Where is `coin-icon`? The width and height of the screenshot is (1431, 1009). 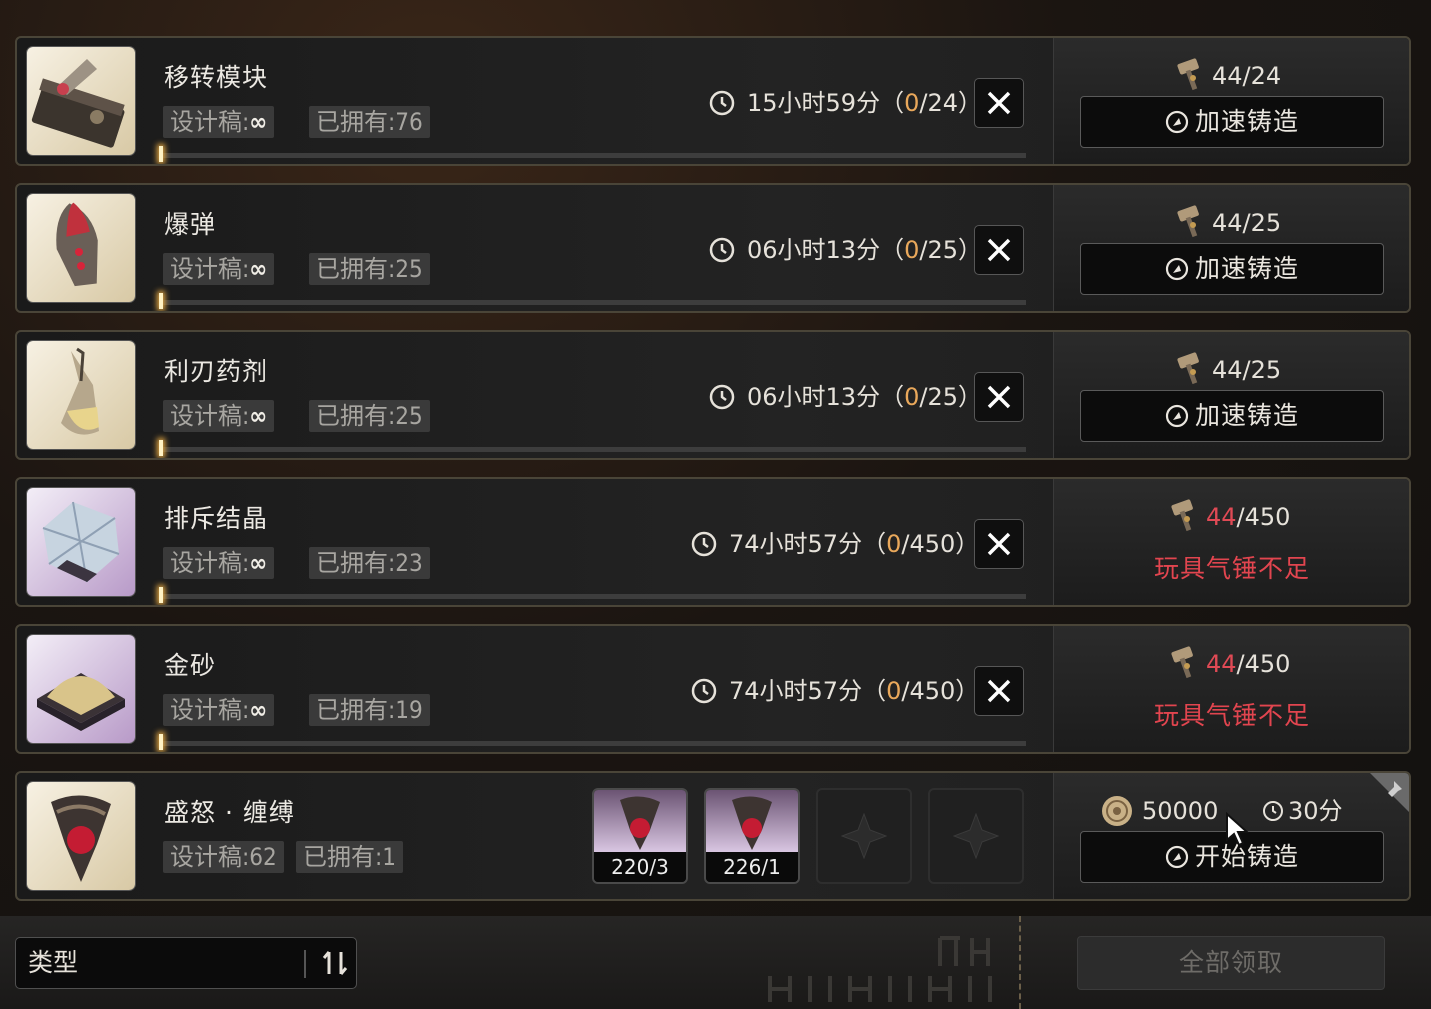
coin-icon is located at coordinates (1117, 811).